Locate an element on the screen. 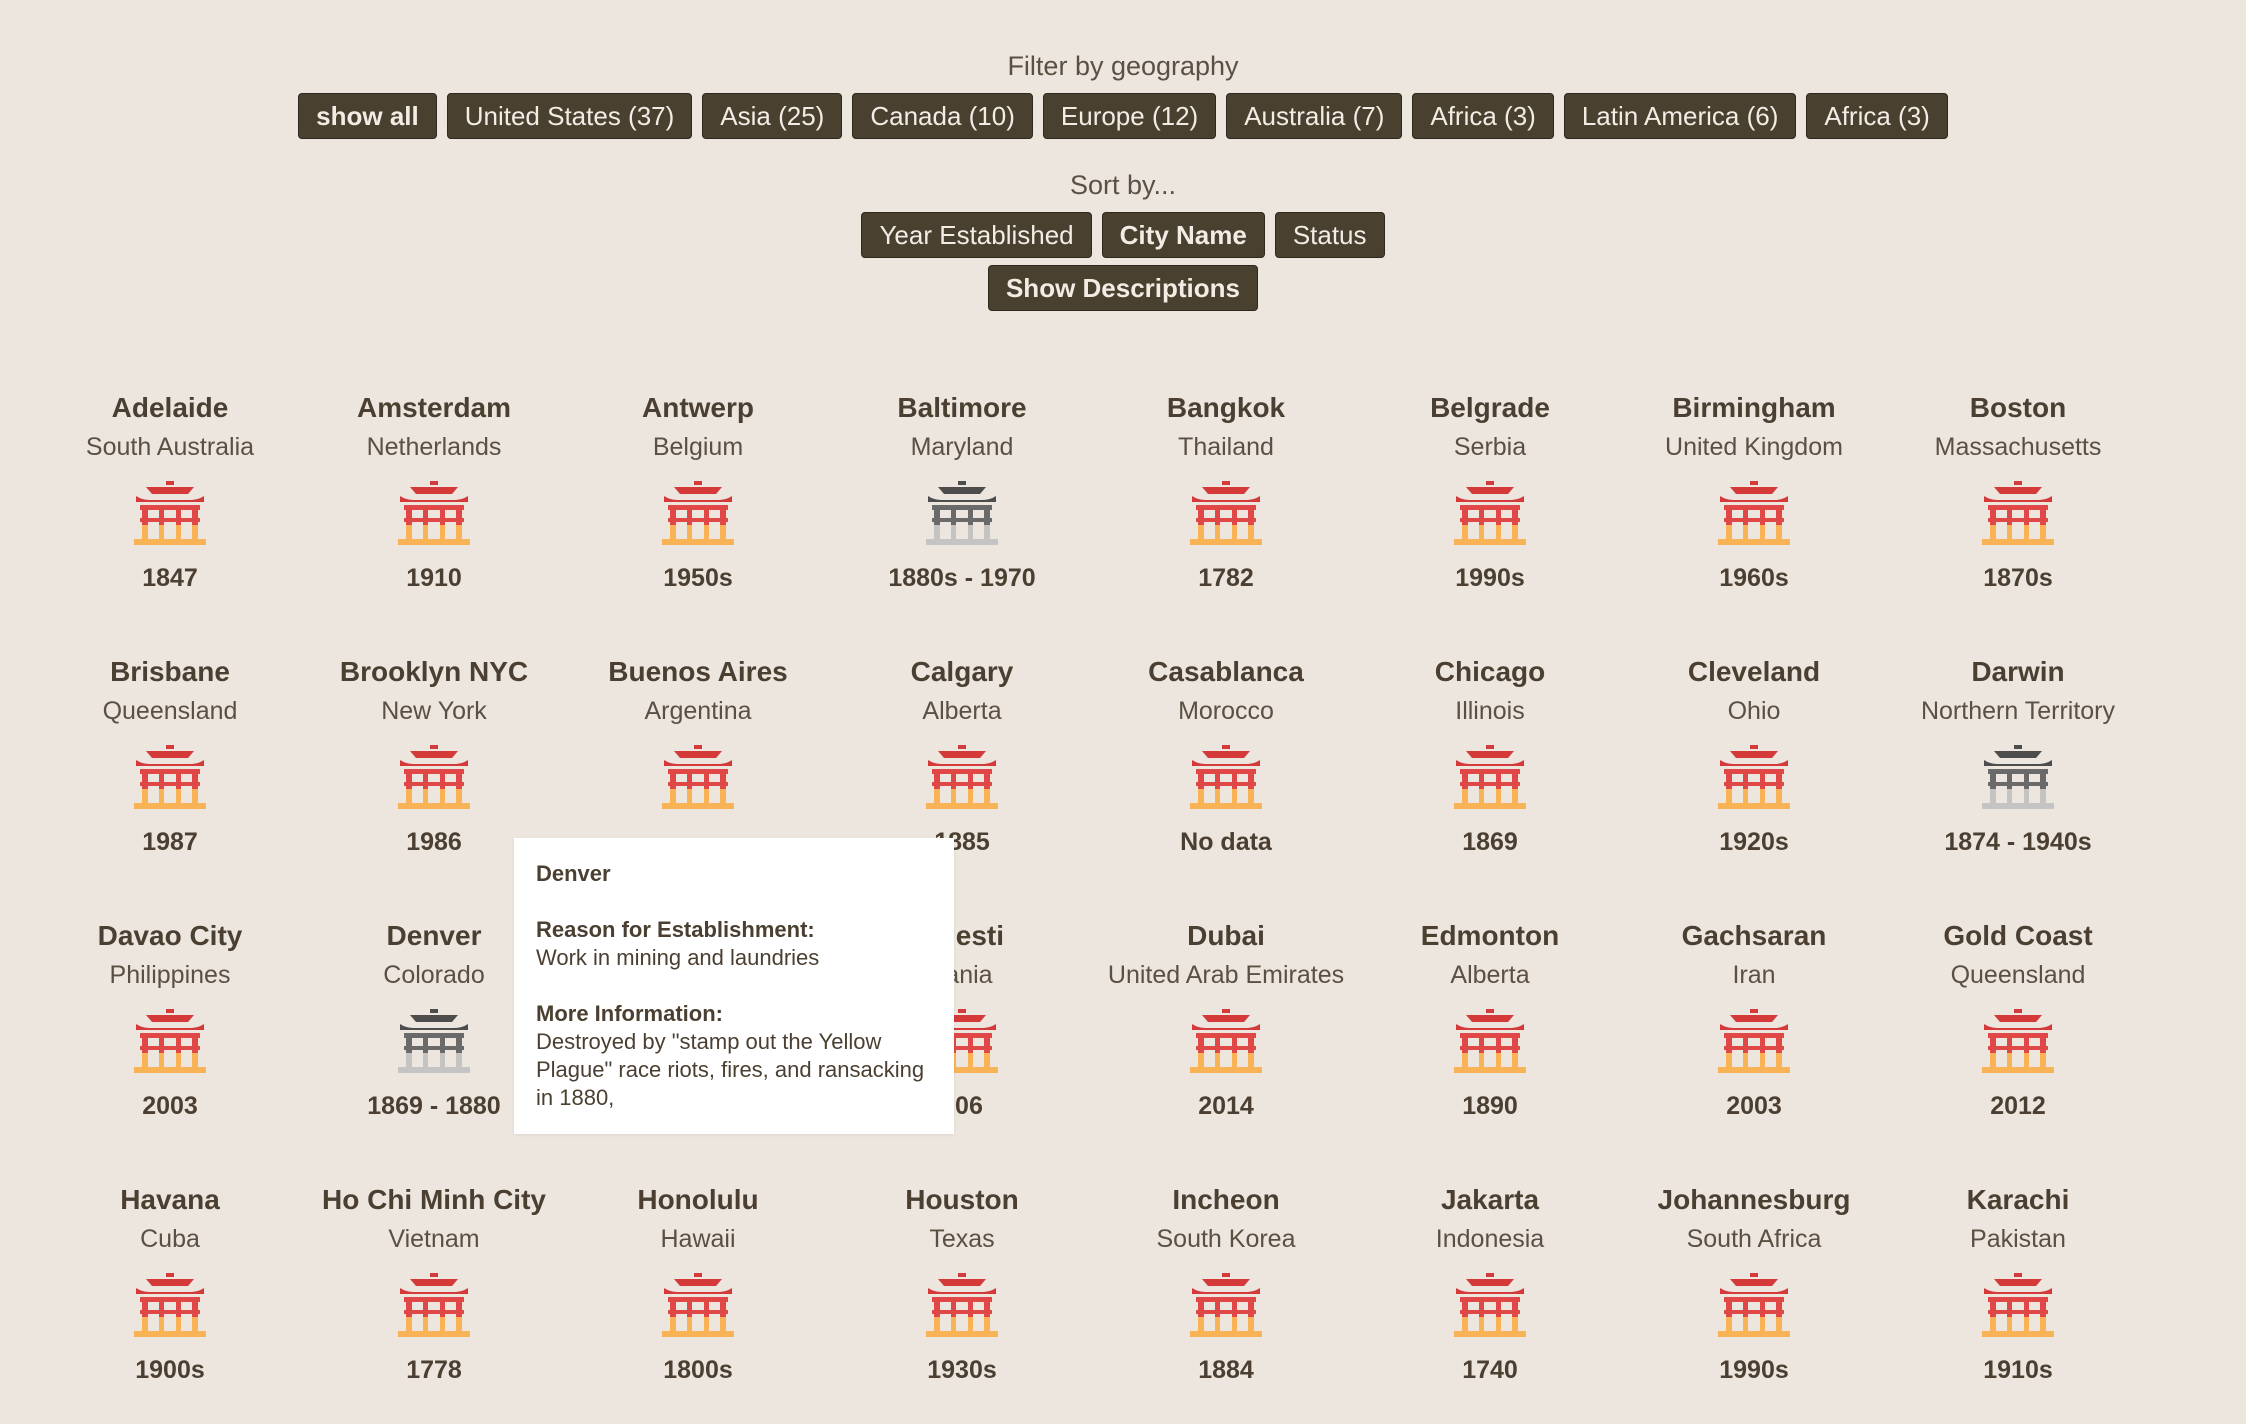 The height and width of the screenshot is (1424, 2246). city-card: Brisbane Queensland 1987 is located at coordinates (170, 756).